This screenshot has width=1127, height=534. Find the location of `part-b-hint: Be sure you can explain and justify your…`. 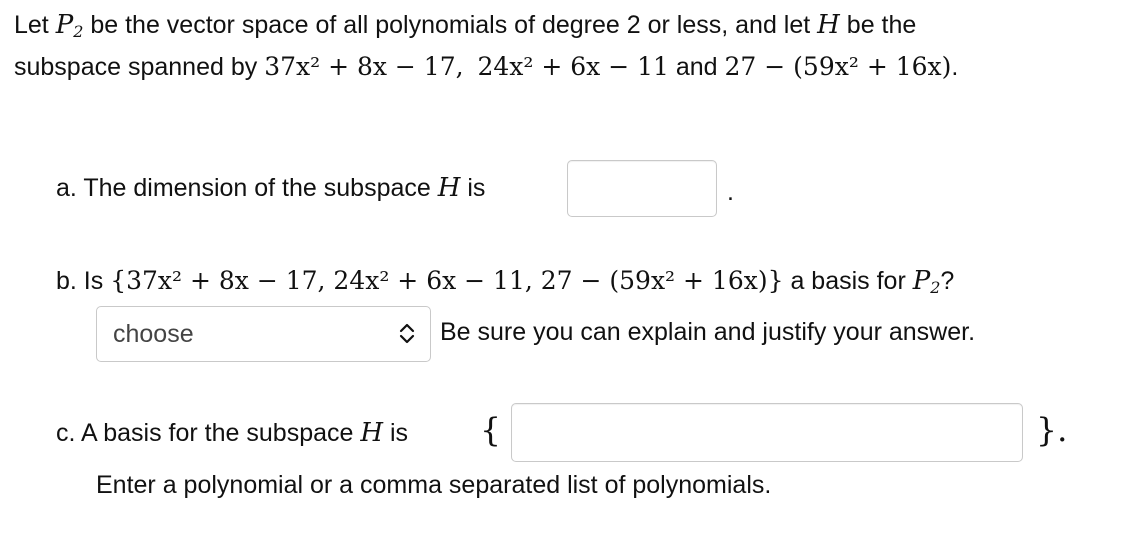

part-b-hint: Be sure you can explain and justify your… is located at coordinates (708, 332).